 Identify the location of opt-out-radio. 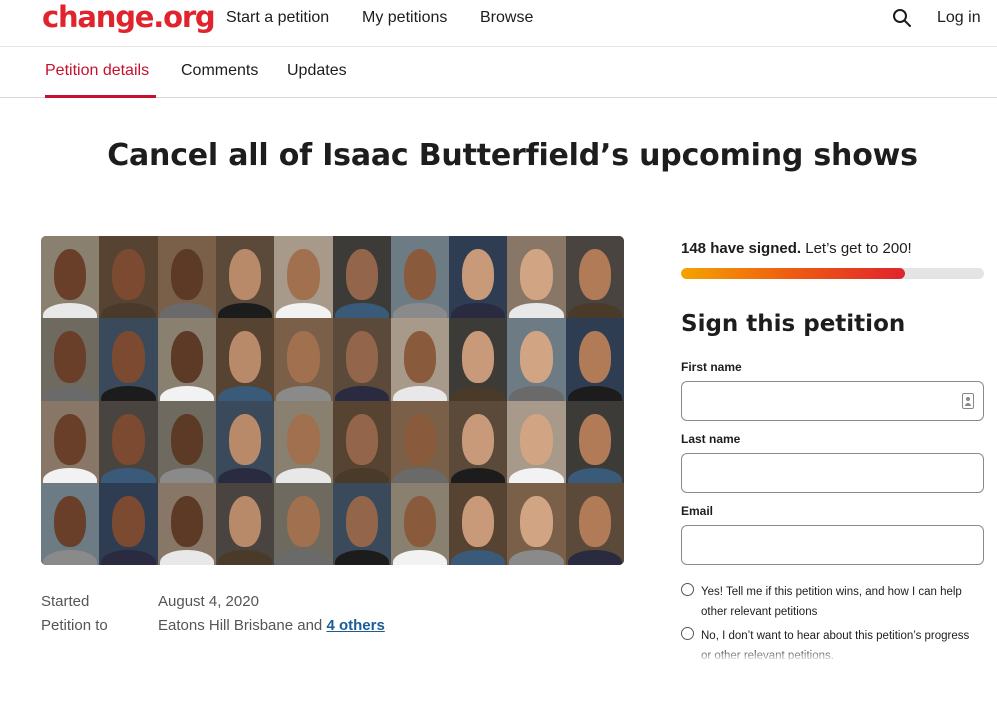
(687, 633).